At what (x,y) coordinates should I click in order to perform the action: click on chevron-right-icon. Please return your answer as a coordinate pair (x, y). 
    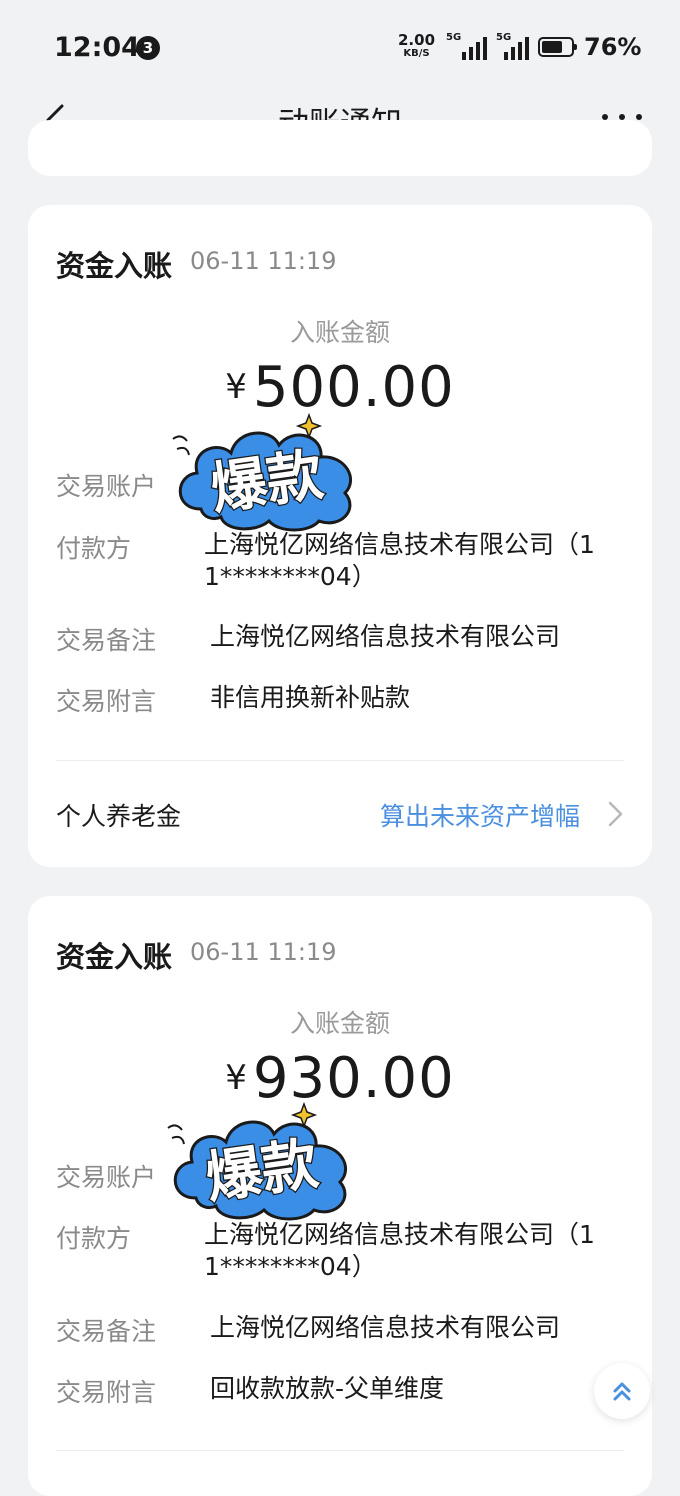
    Looking at the image, I should click on (615, 814).